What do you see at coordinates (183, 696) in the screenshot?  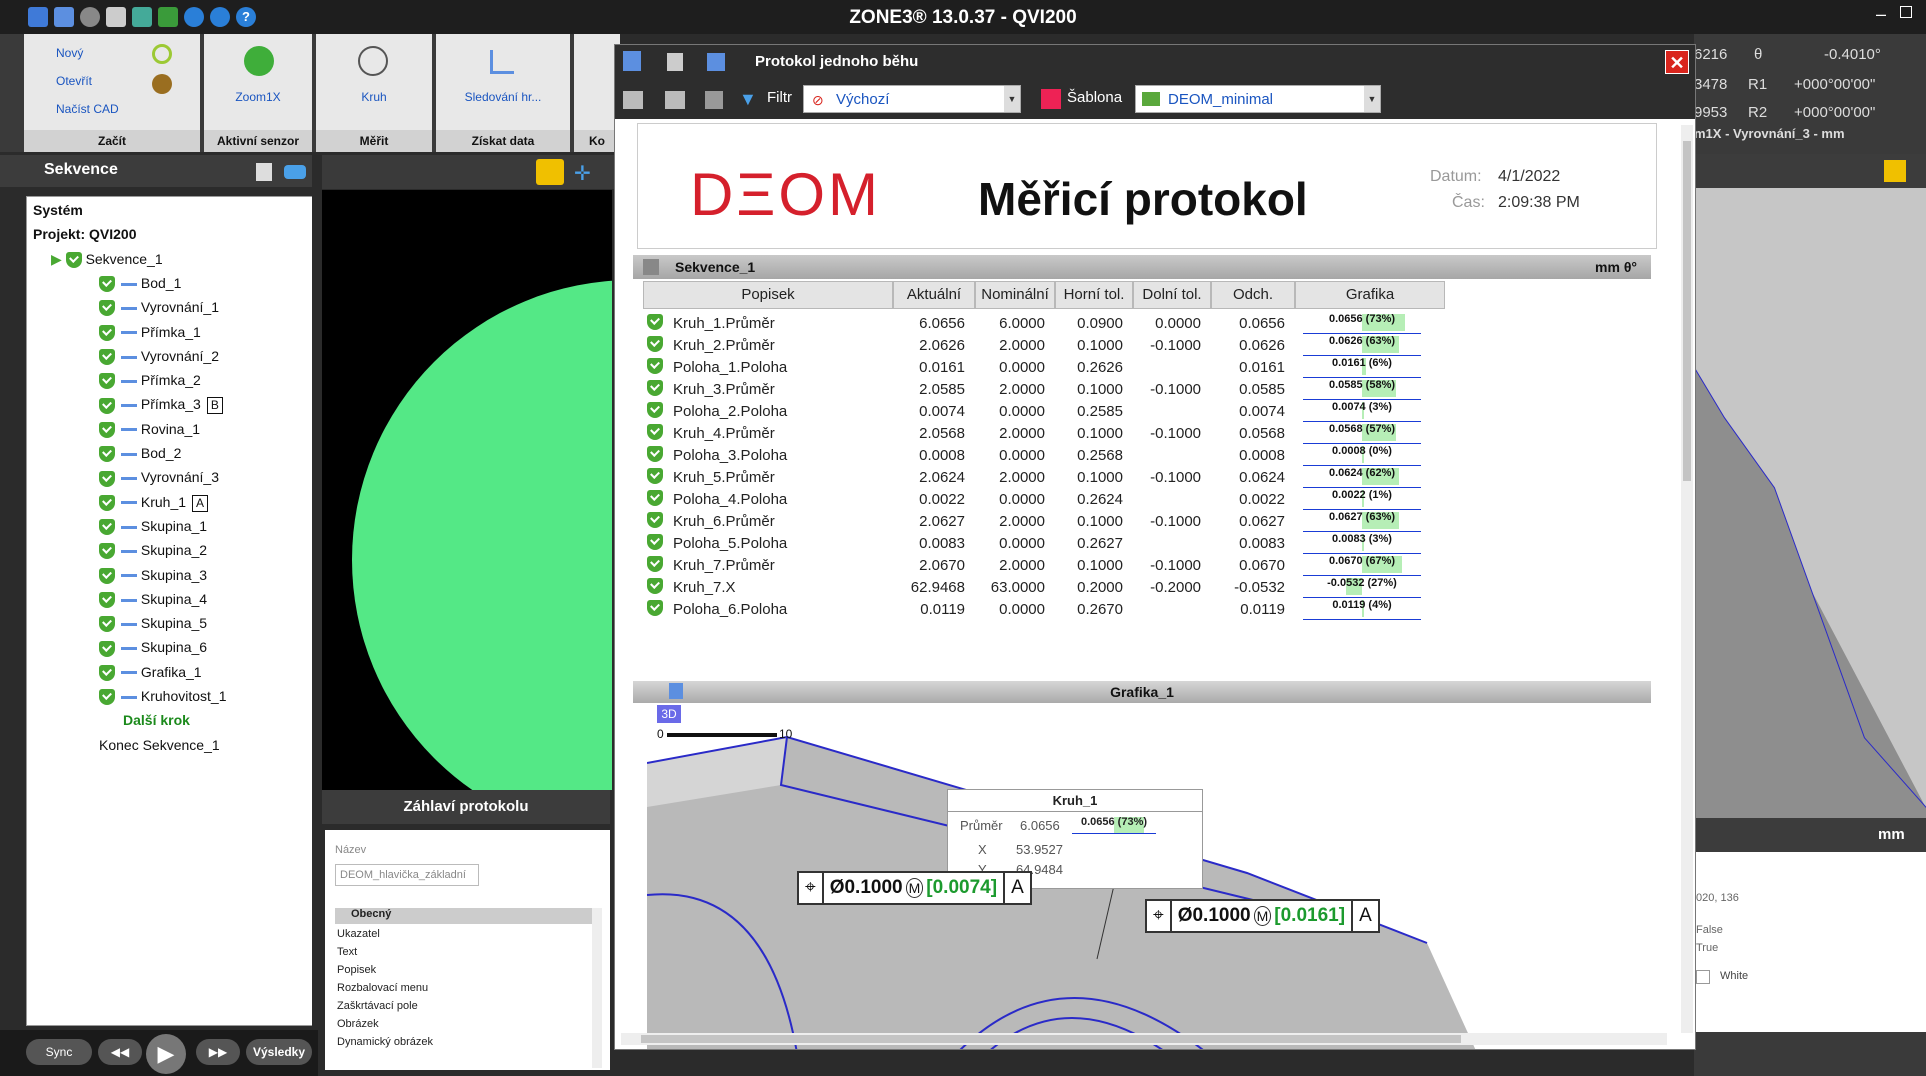 I see `tree-item-label: Kruhovitost_1` at bounding box center [183, 696].